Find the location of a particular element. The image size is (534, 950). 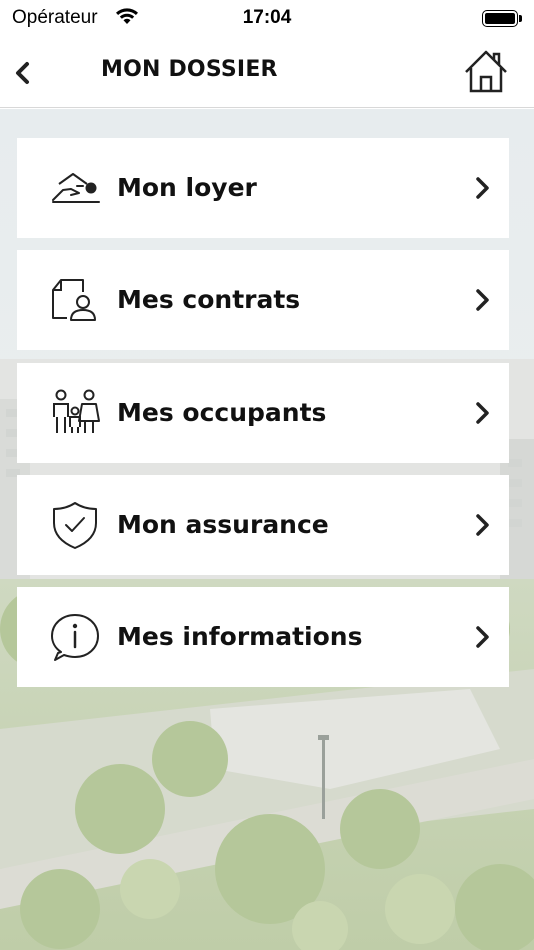

contract-document-icon is located at coordinates (74, 300).